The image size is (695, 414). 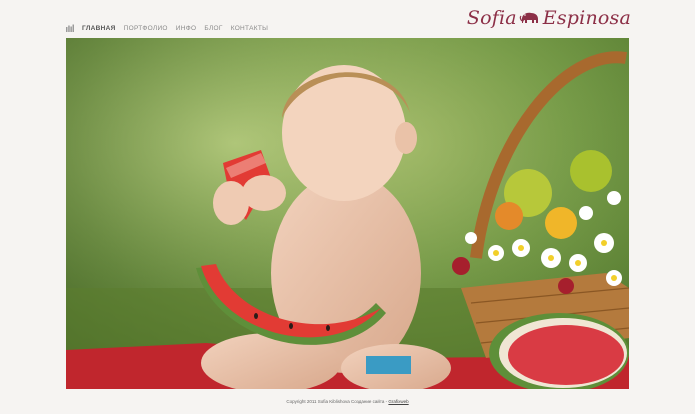 What do you see at coordinates (586, 18) in the screenshot?
I see `logo-text-second: Espinosa` at bounding box center [586, 18].